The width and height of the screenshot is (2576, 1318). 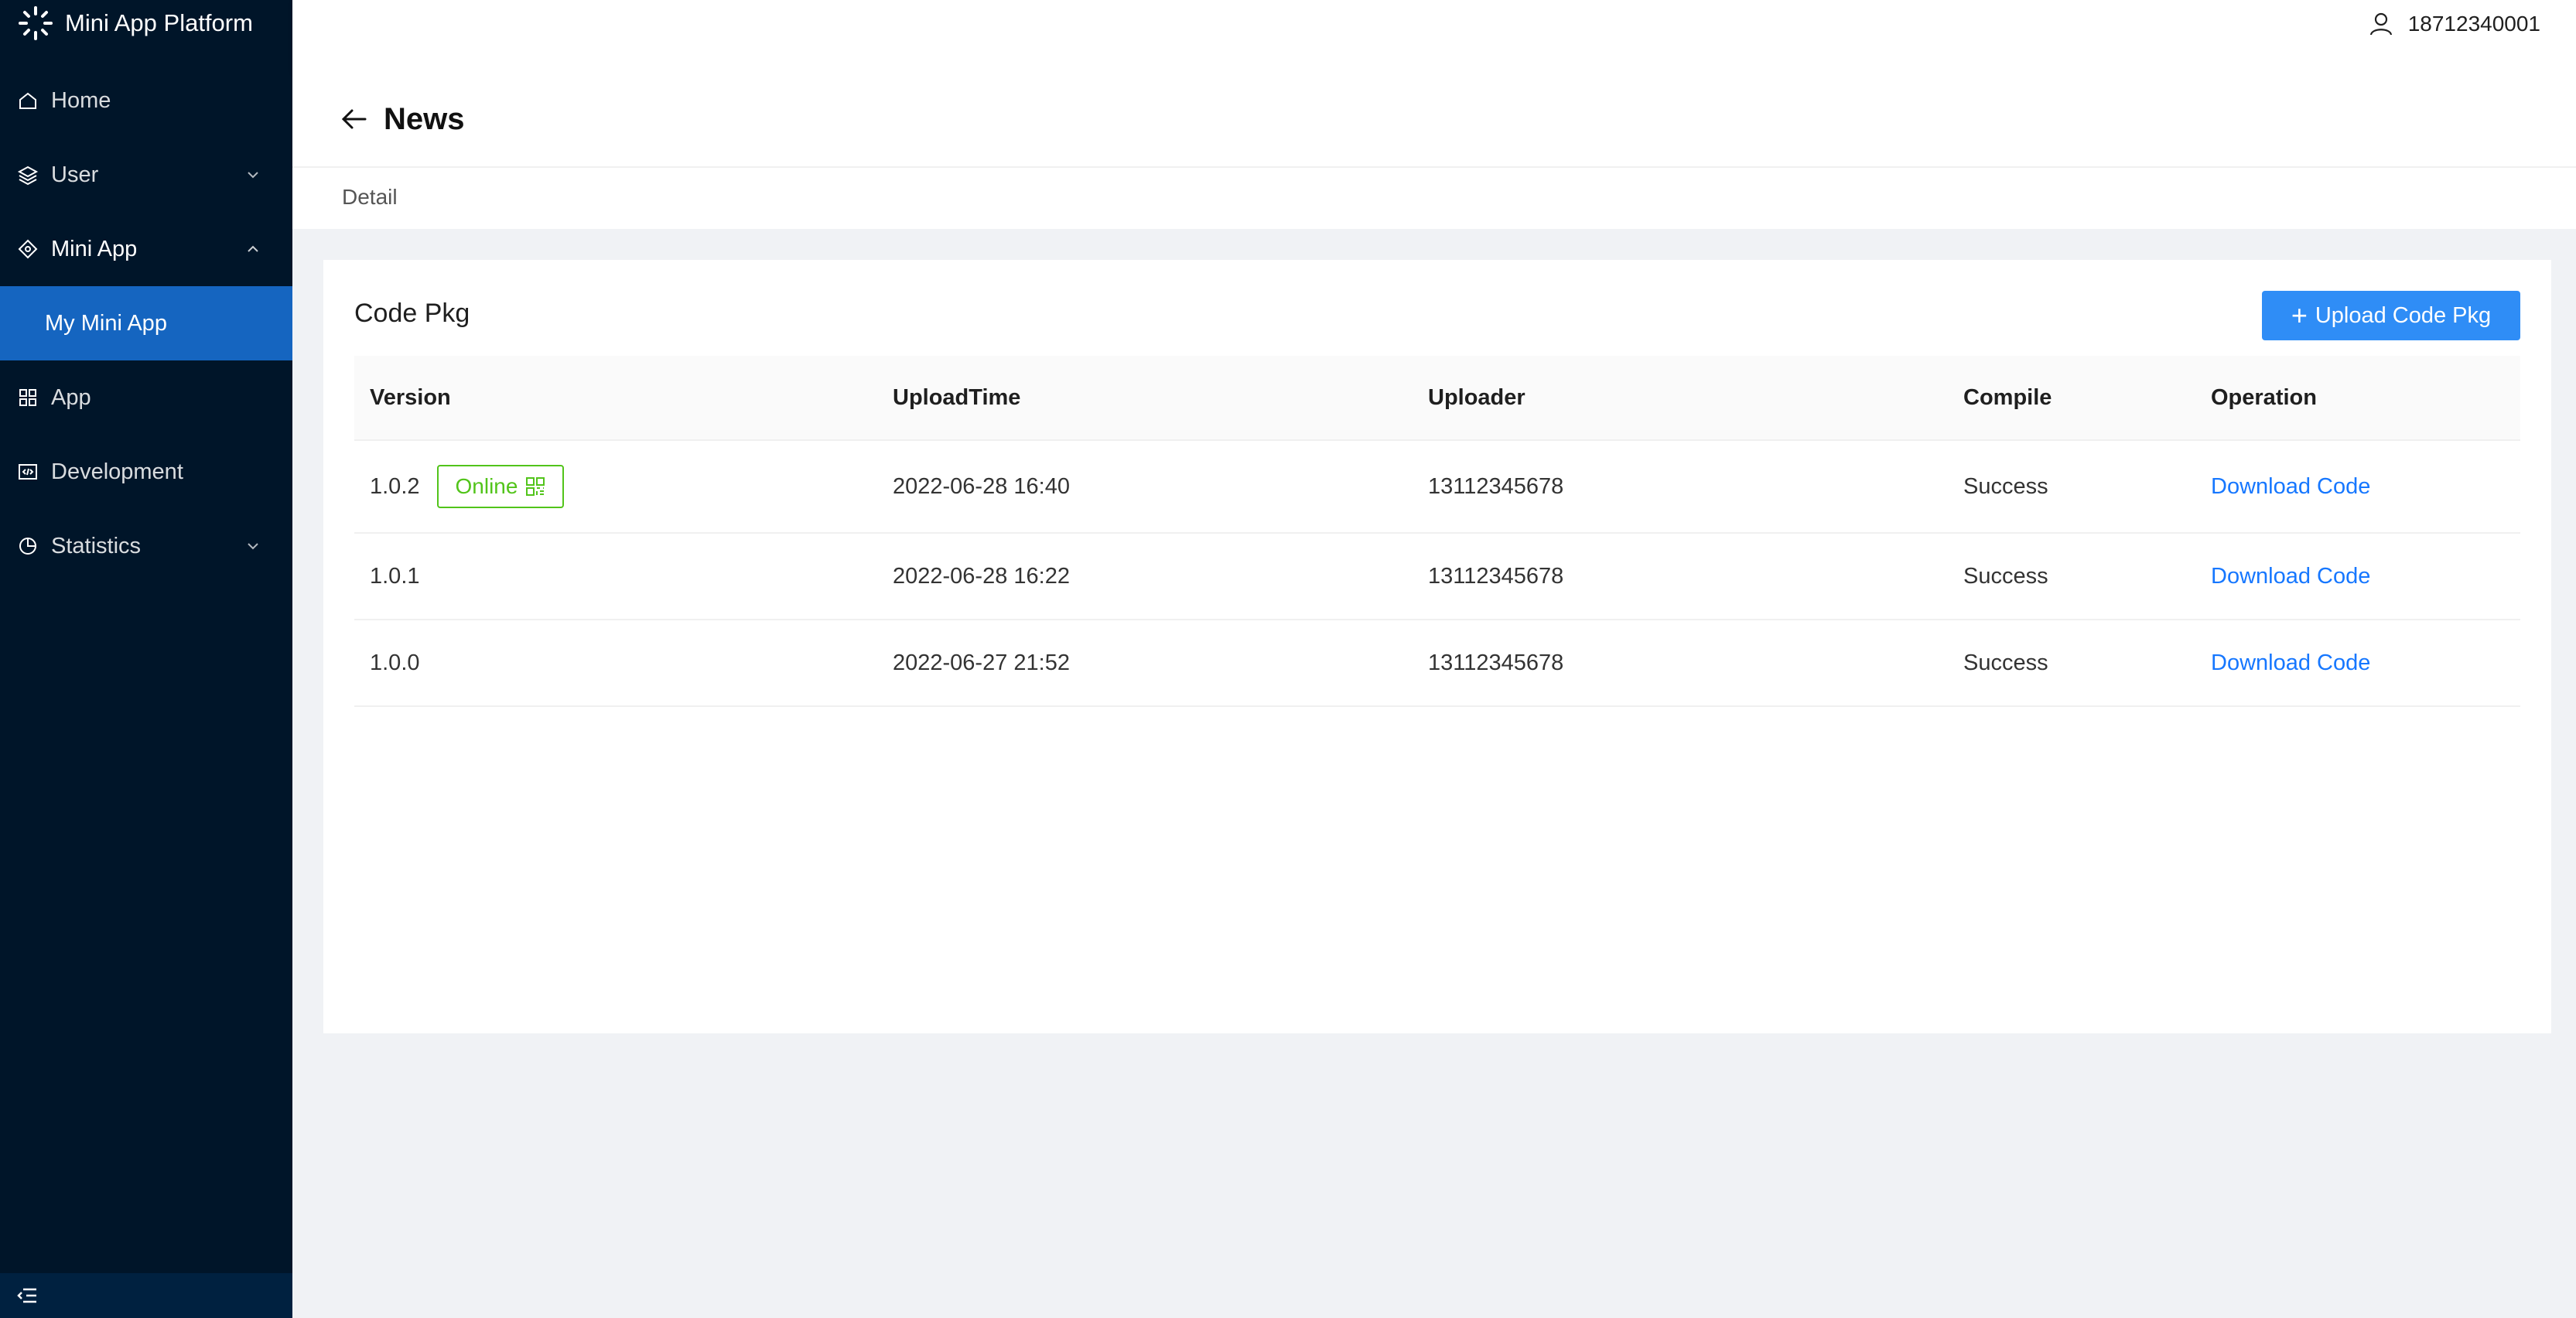 What do you see at coordinates (71, 397) in the screenshot?
I see `sidebar-item-label: App` at bounding box center [71, 397].